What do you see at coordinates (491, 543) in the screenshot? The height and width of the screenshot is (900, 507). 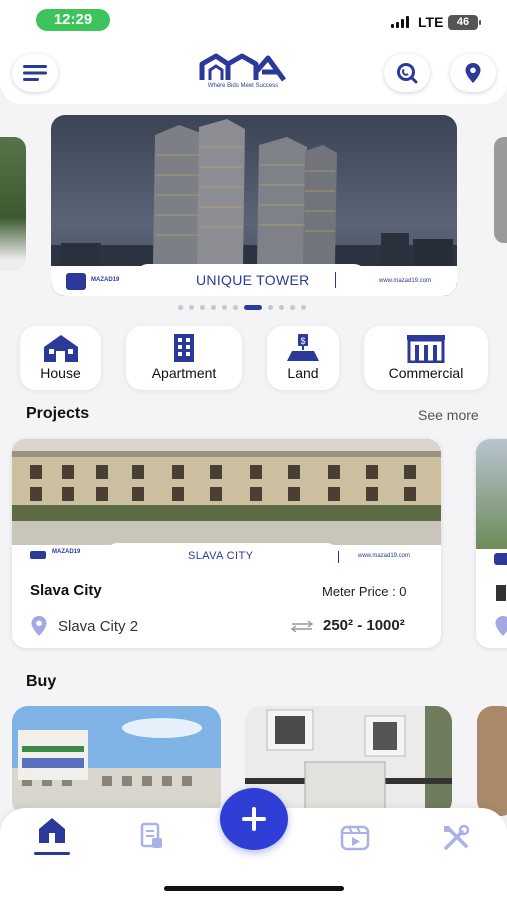 I see `next-project-card-preview` at bounding box center [491, 543].